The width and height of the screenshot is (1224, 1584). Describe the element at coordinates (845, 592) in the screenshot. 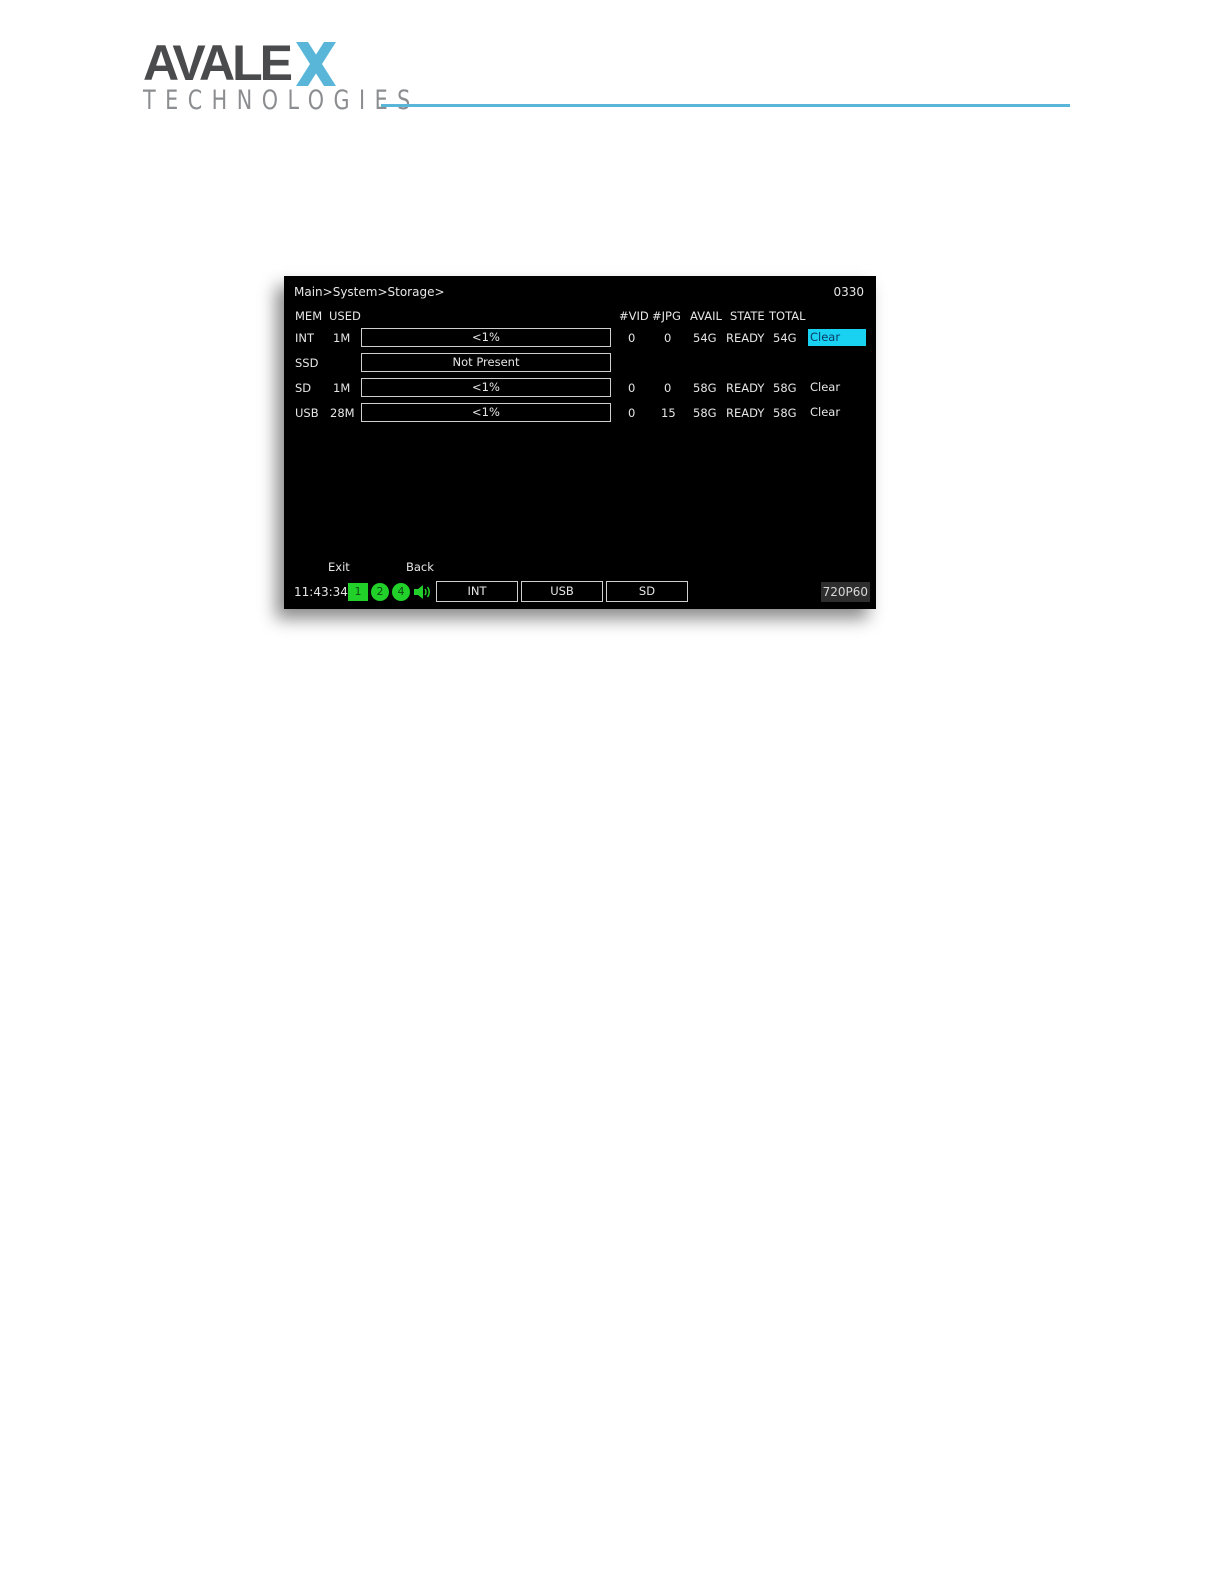

I see `resolution-badge: 720P60` at that location.